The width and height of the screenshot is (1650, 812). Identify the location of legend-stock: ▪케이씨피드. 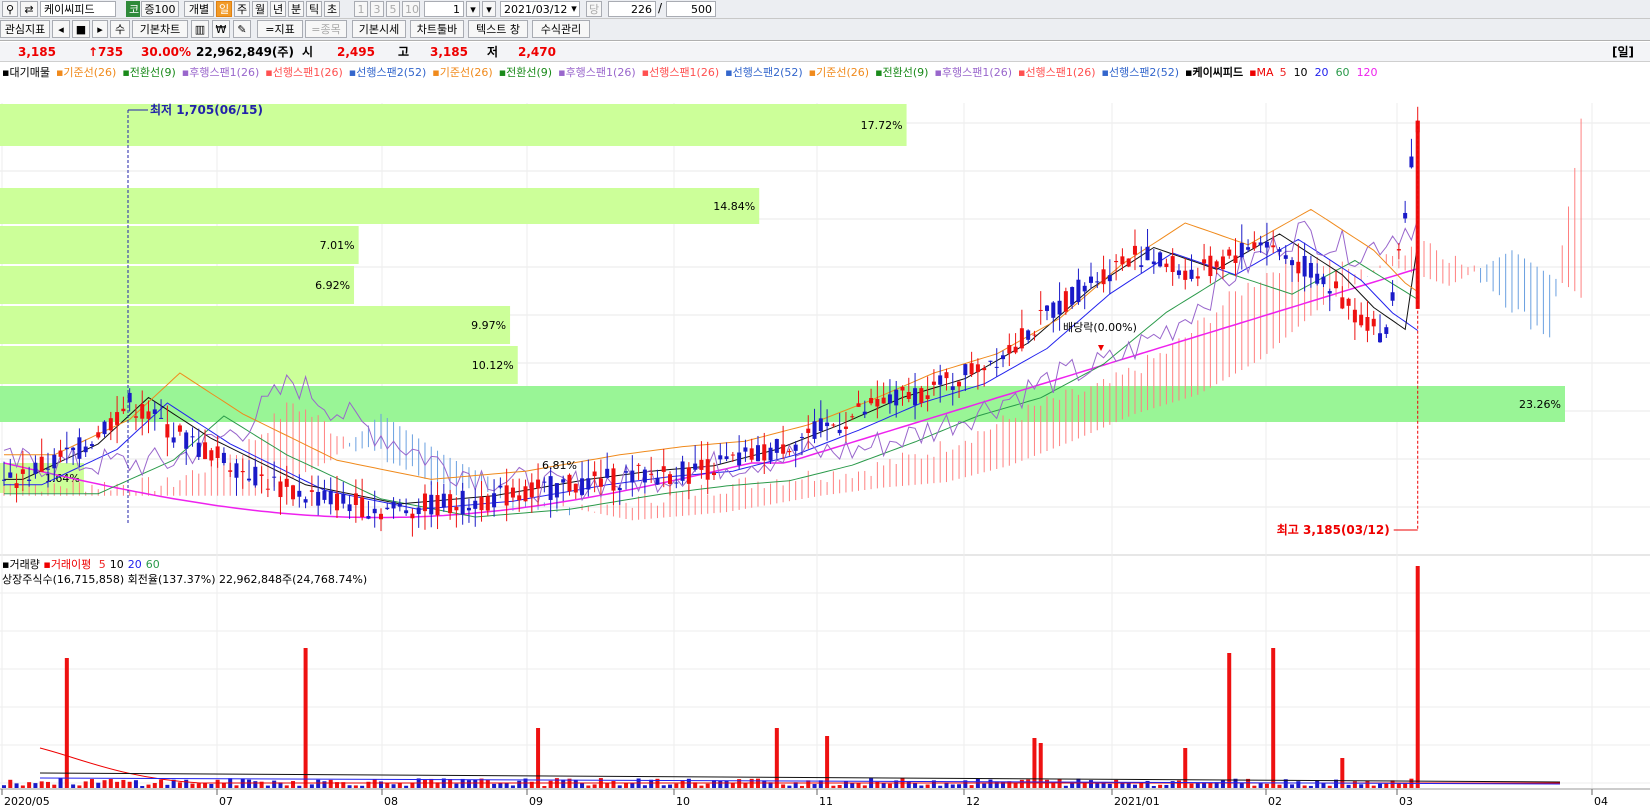
(1214, 72).